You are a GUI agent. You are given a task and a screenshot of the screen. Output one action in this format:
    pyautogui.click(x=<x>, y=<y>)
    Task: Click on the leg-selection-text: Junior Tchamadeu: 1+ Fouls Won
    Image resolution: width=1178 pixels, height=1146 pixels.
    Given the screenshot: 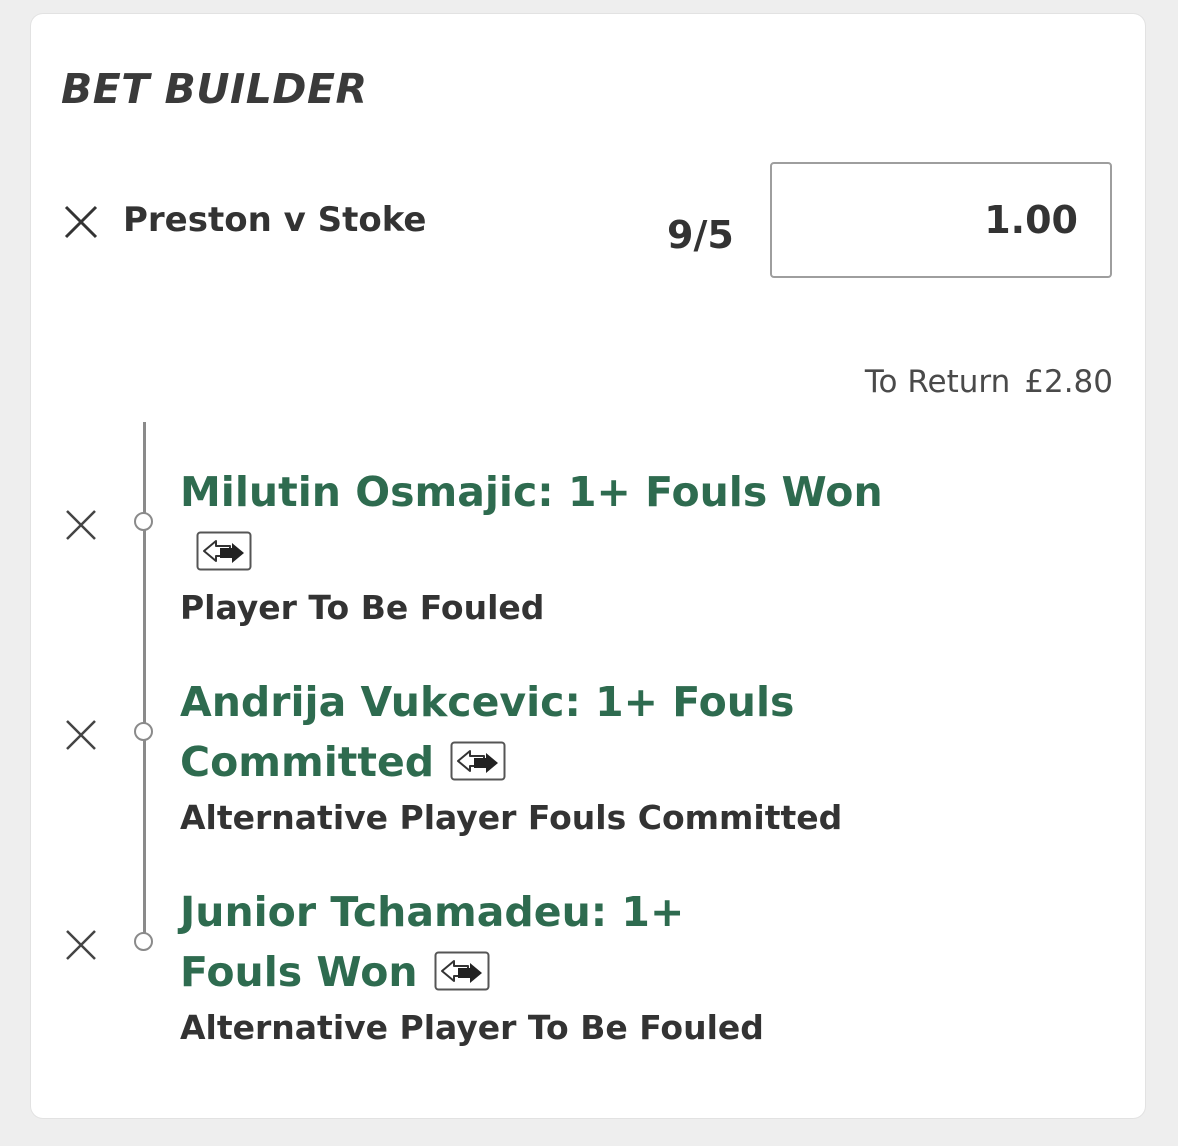 What is the action you would take?
    pyautogui.click(x=432, y=942)
    